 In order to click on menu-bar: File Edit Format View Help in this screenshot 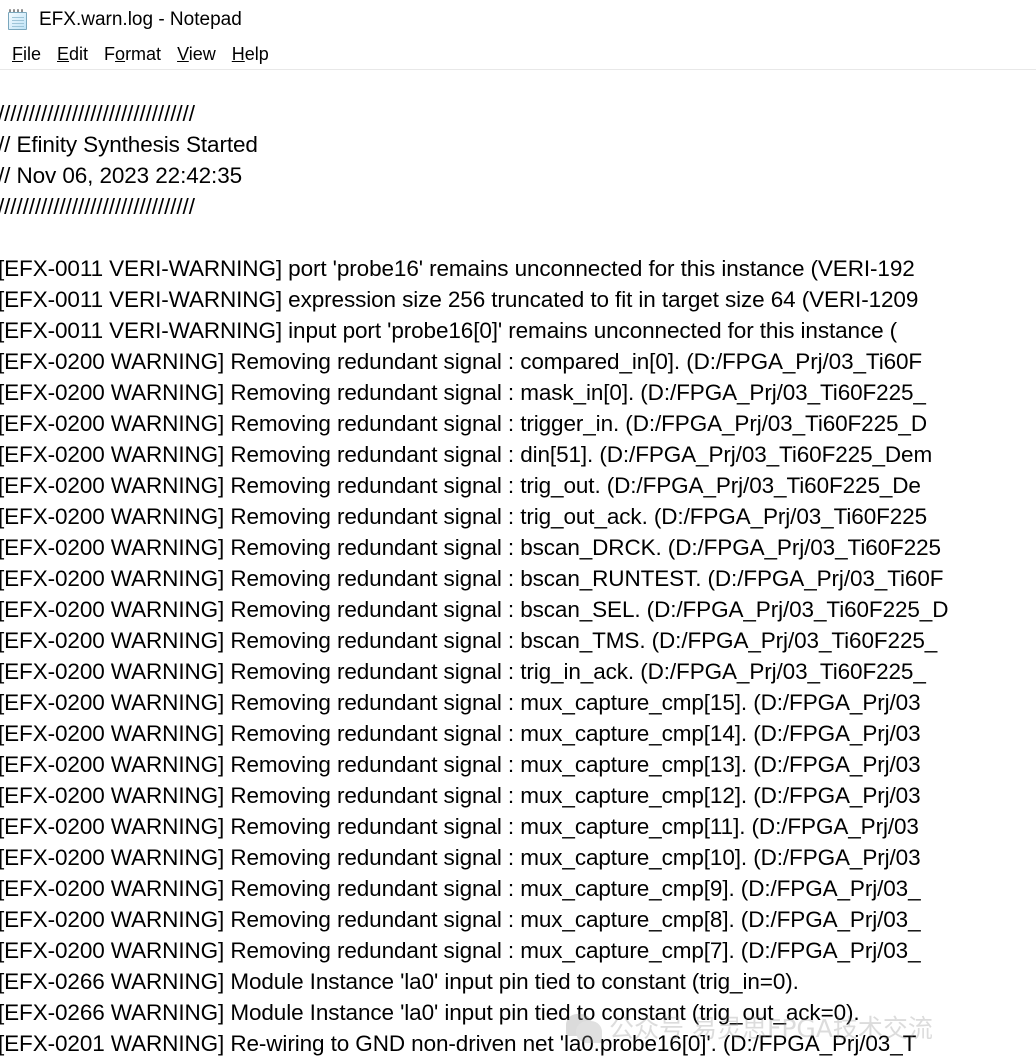, I will do `click(518, 54)`.